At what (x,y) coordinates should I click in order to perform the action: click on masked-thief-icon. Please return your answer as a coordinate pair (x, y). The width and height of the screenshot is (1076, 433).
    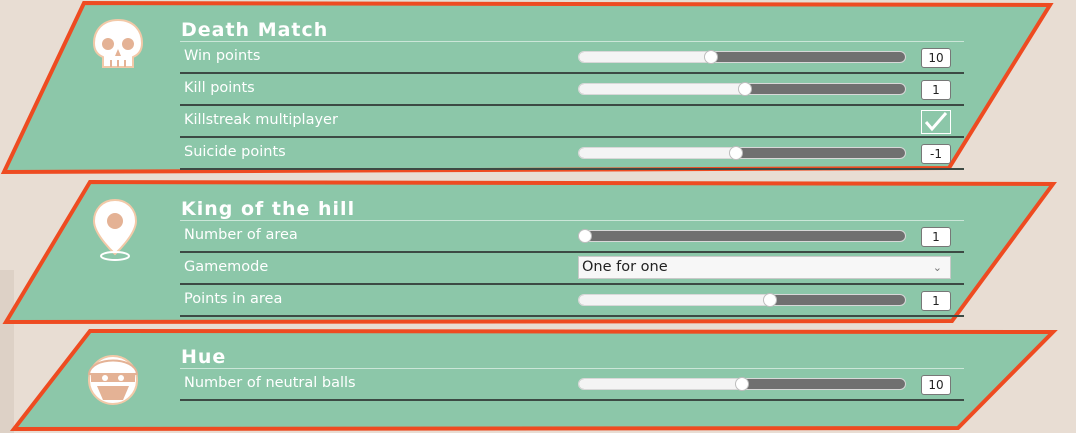
    Looking at the image, I should click on (113, 376).